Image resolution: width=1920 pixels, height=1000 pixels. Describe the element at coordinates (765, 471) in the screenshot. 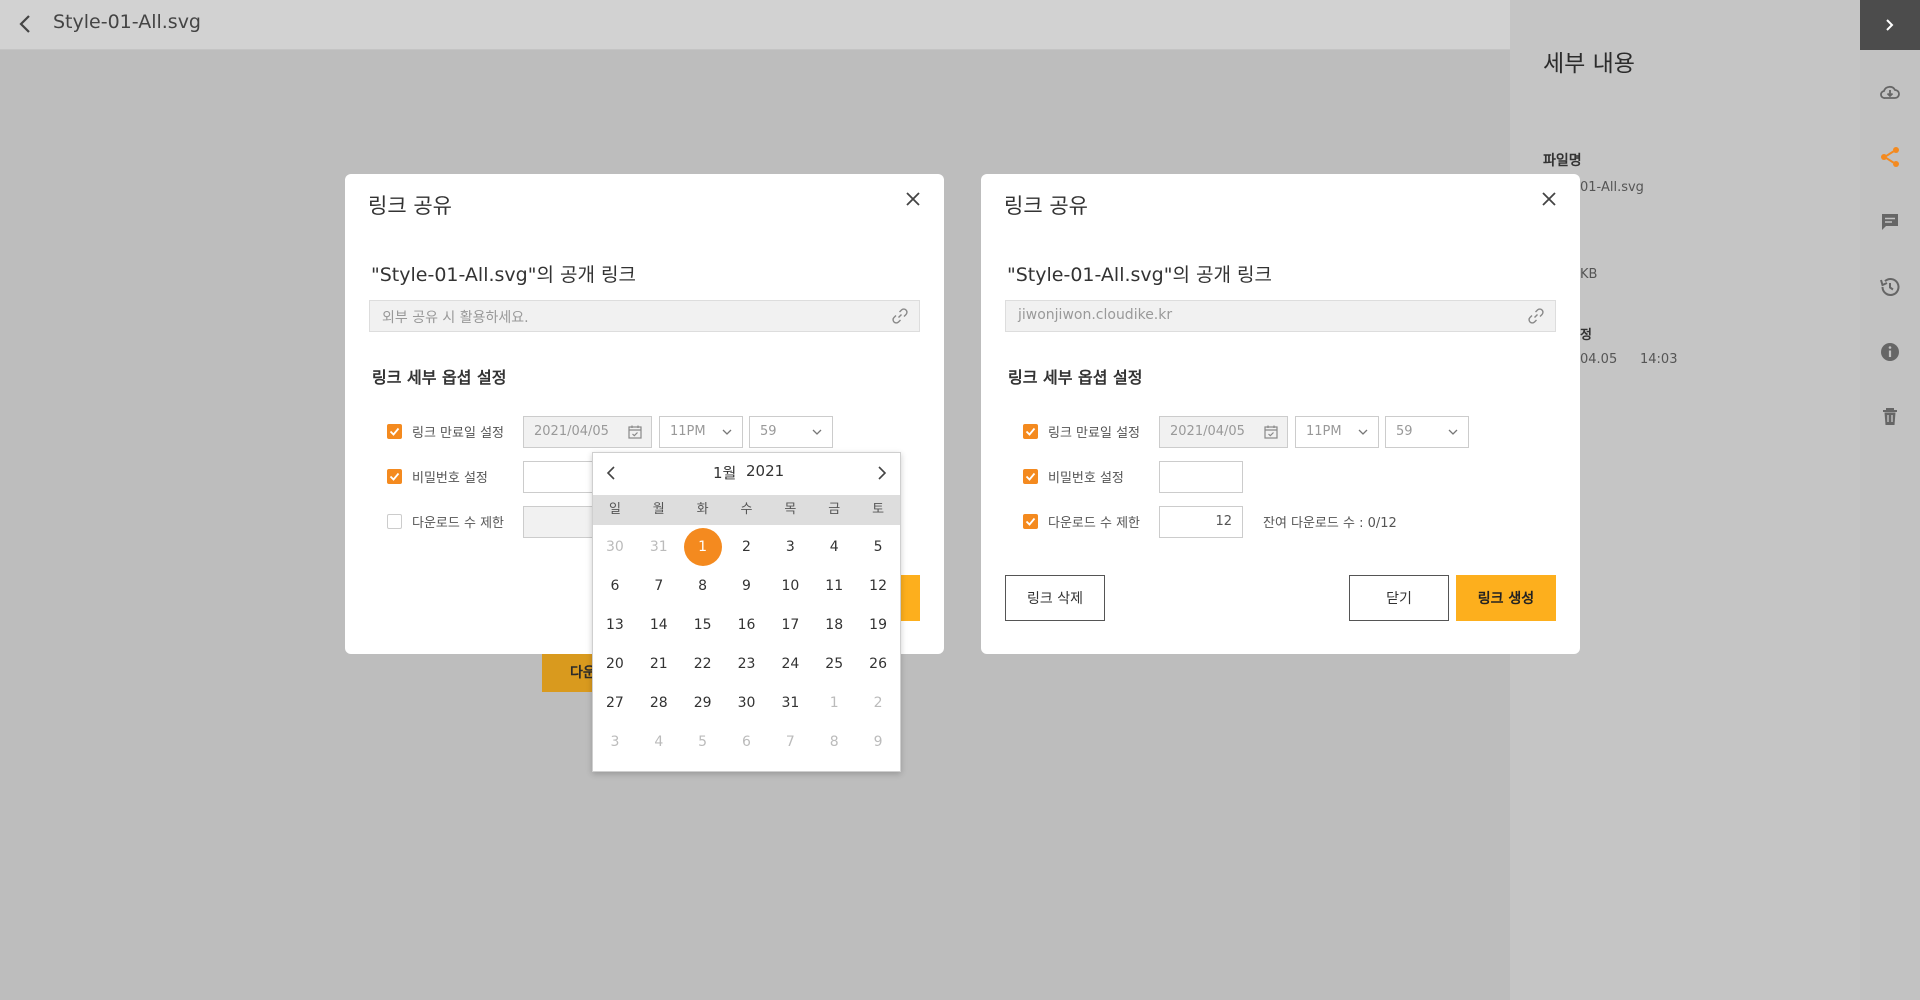

I see `calendar-year: 2021` at that location.